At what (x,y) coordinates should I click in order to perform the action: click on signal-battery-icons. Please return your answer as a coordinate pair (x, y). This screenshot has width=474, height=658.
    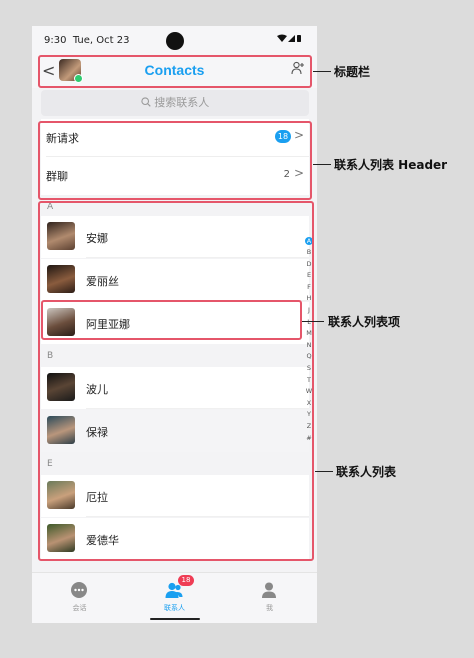
    Looking at the image, I should click on (290, 40).